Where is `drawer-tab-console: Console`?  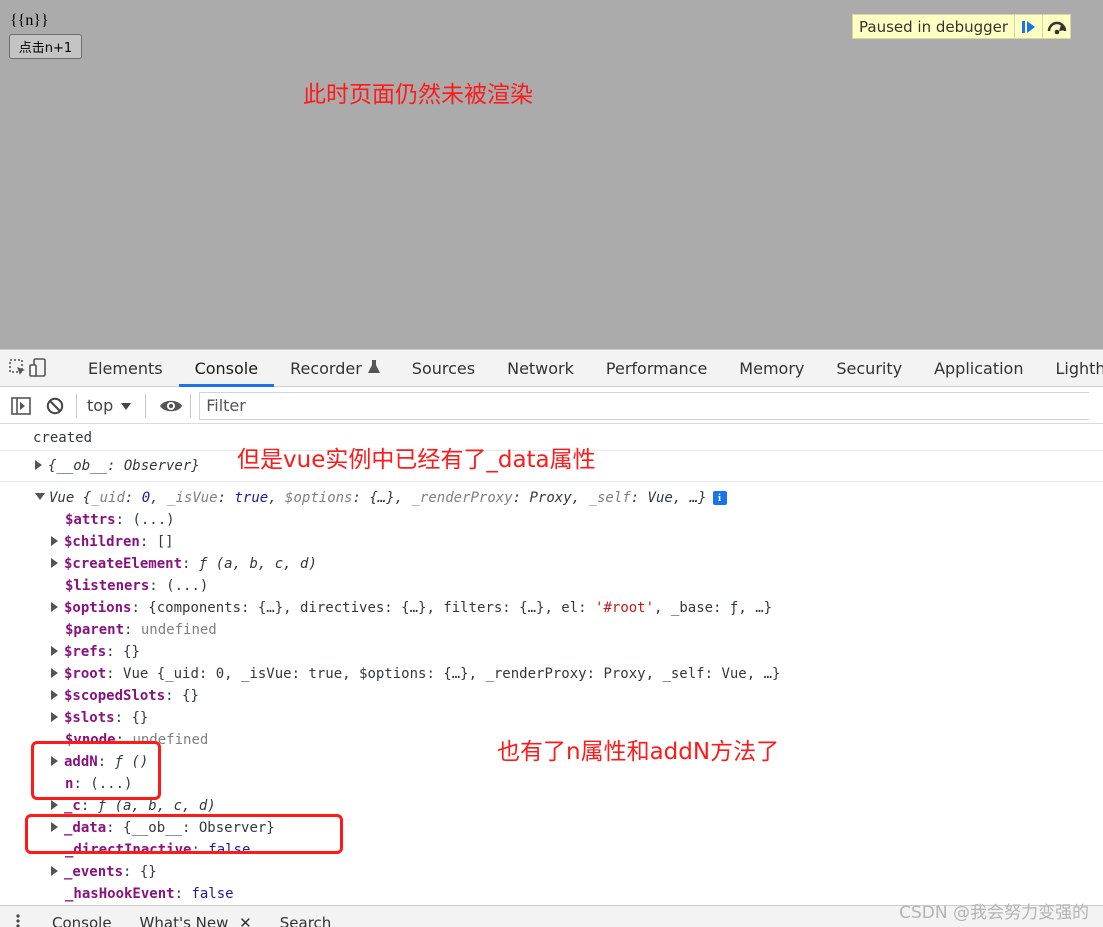 drawer-tab-console: Console is located at coordinates (82, 920).